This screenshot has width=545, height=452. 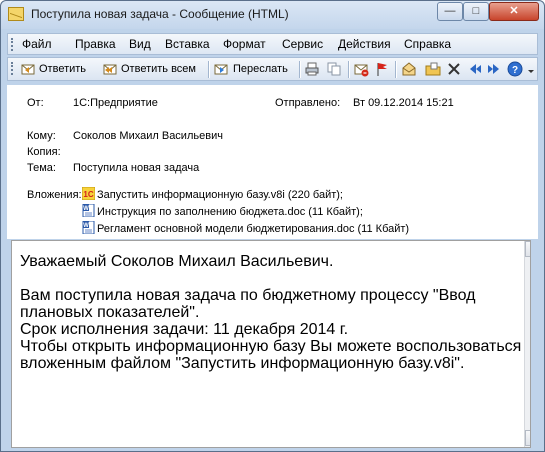 I want to click on forward-icon, so click(x=221, y=69).